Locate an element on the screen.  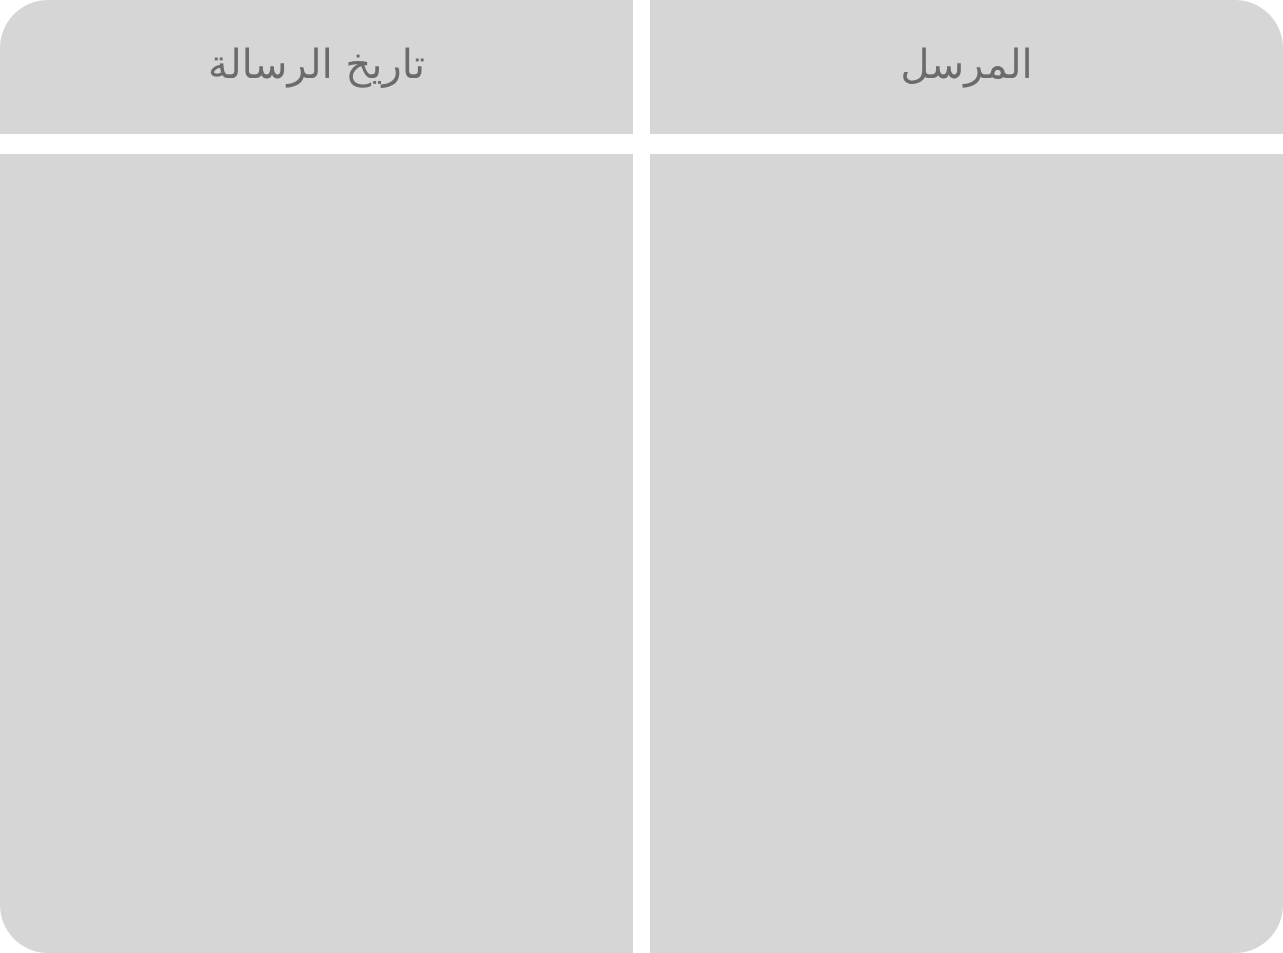
column-header-label: المرسل is located at coordinates (966, 65).